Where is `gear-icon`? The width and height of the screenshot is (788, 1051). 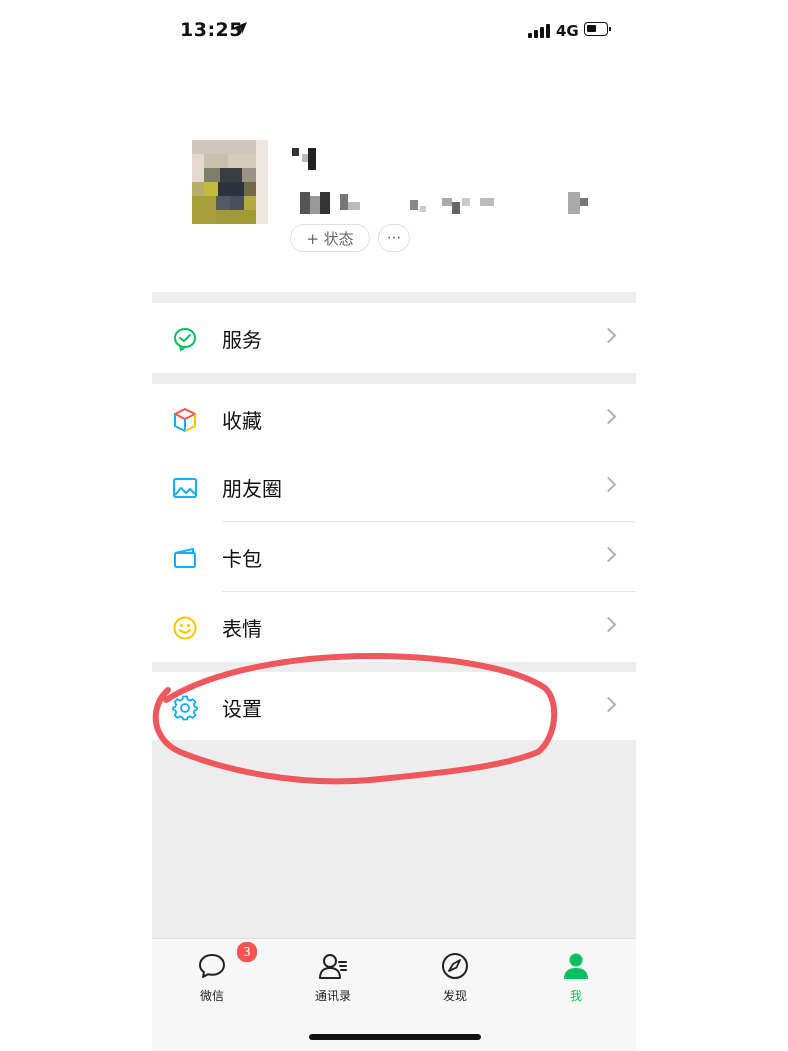
gear-icon is located at coordinates (185, 708).